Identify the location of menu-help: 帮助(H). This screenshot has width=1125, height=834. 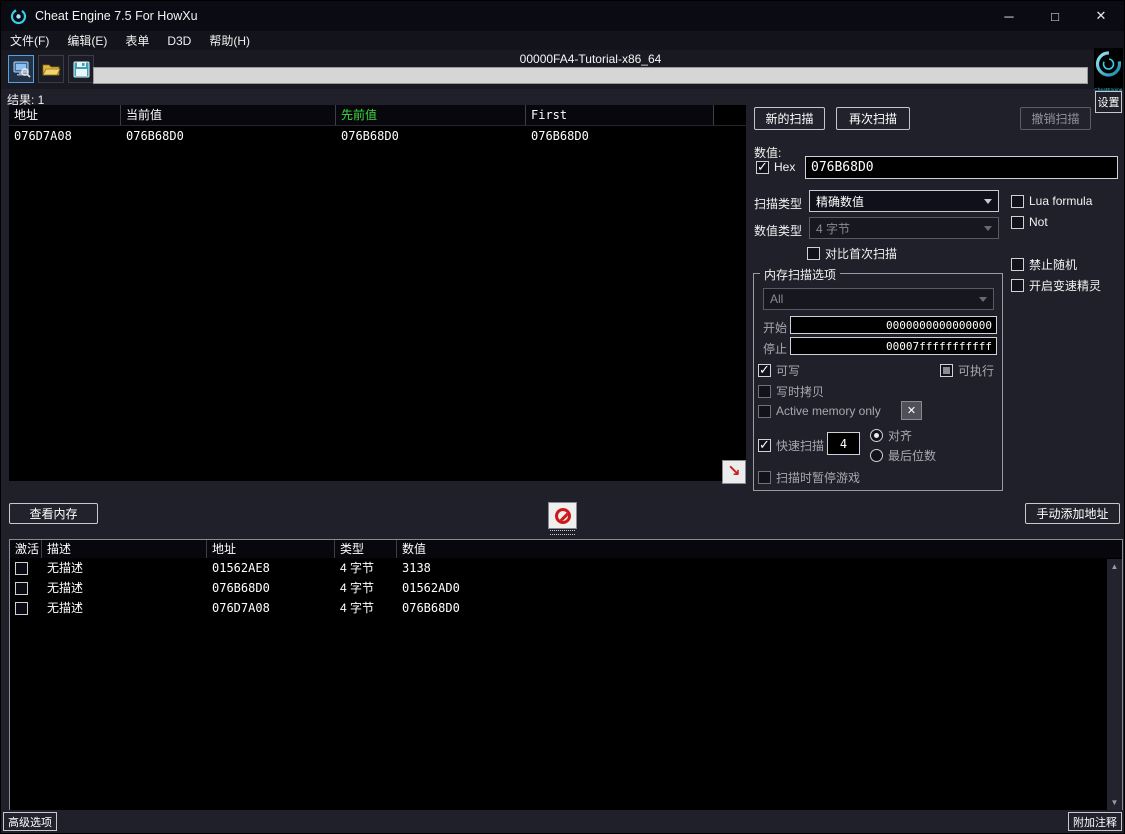
(229, 40).